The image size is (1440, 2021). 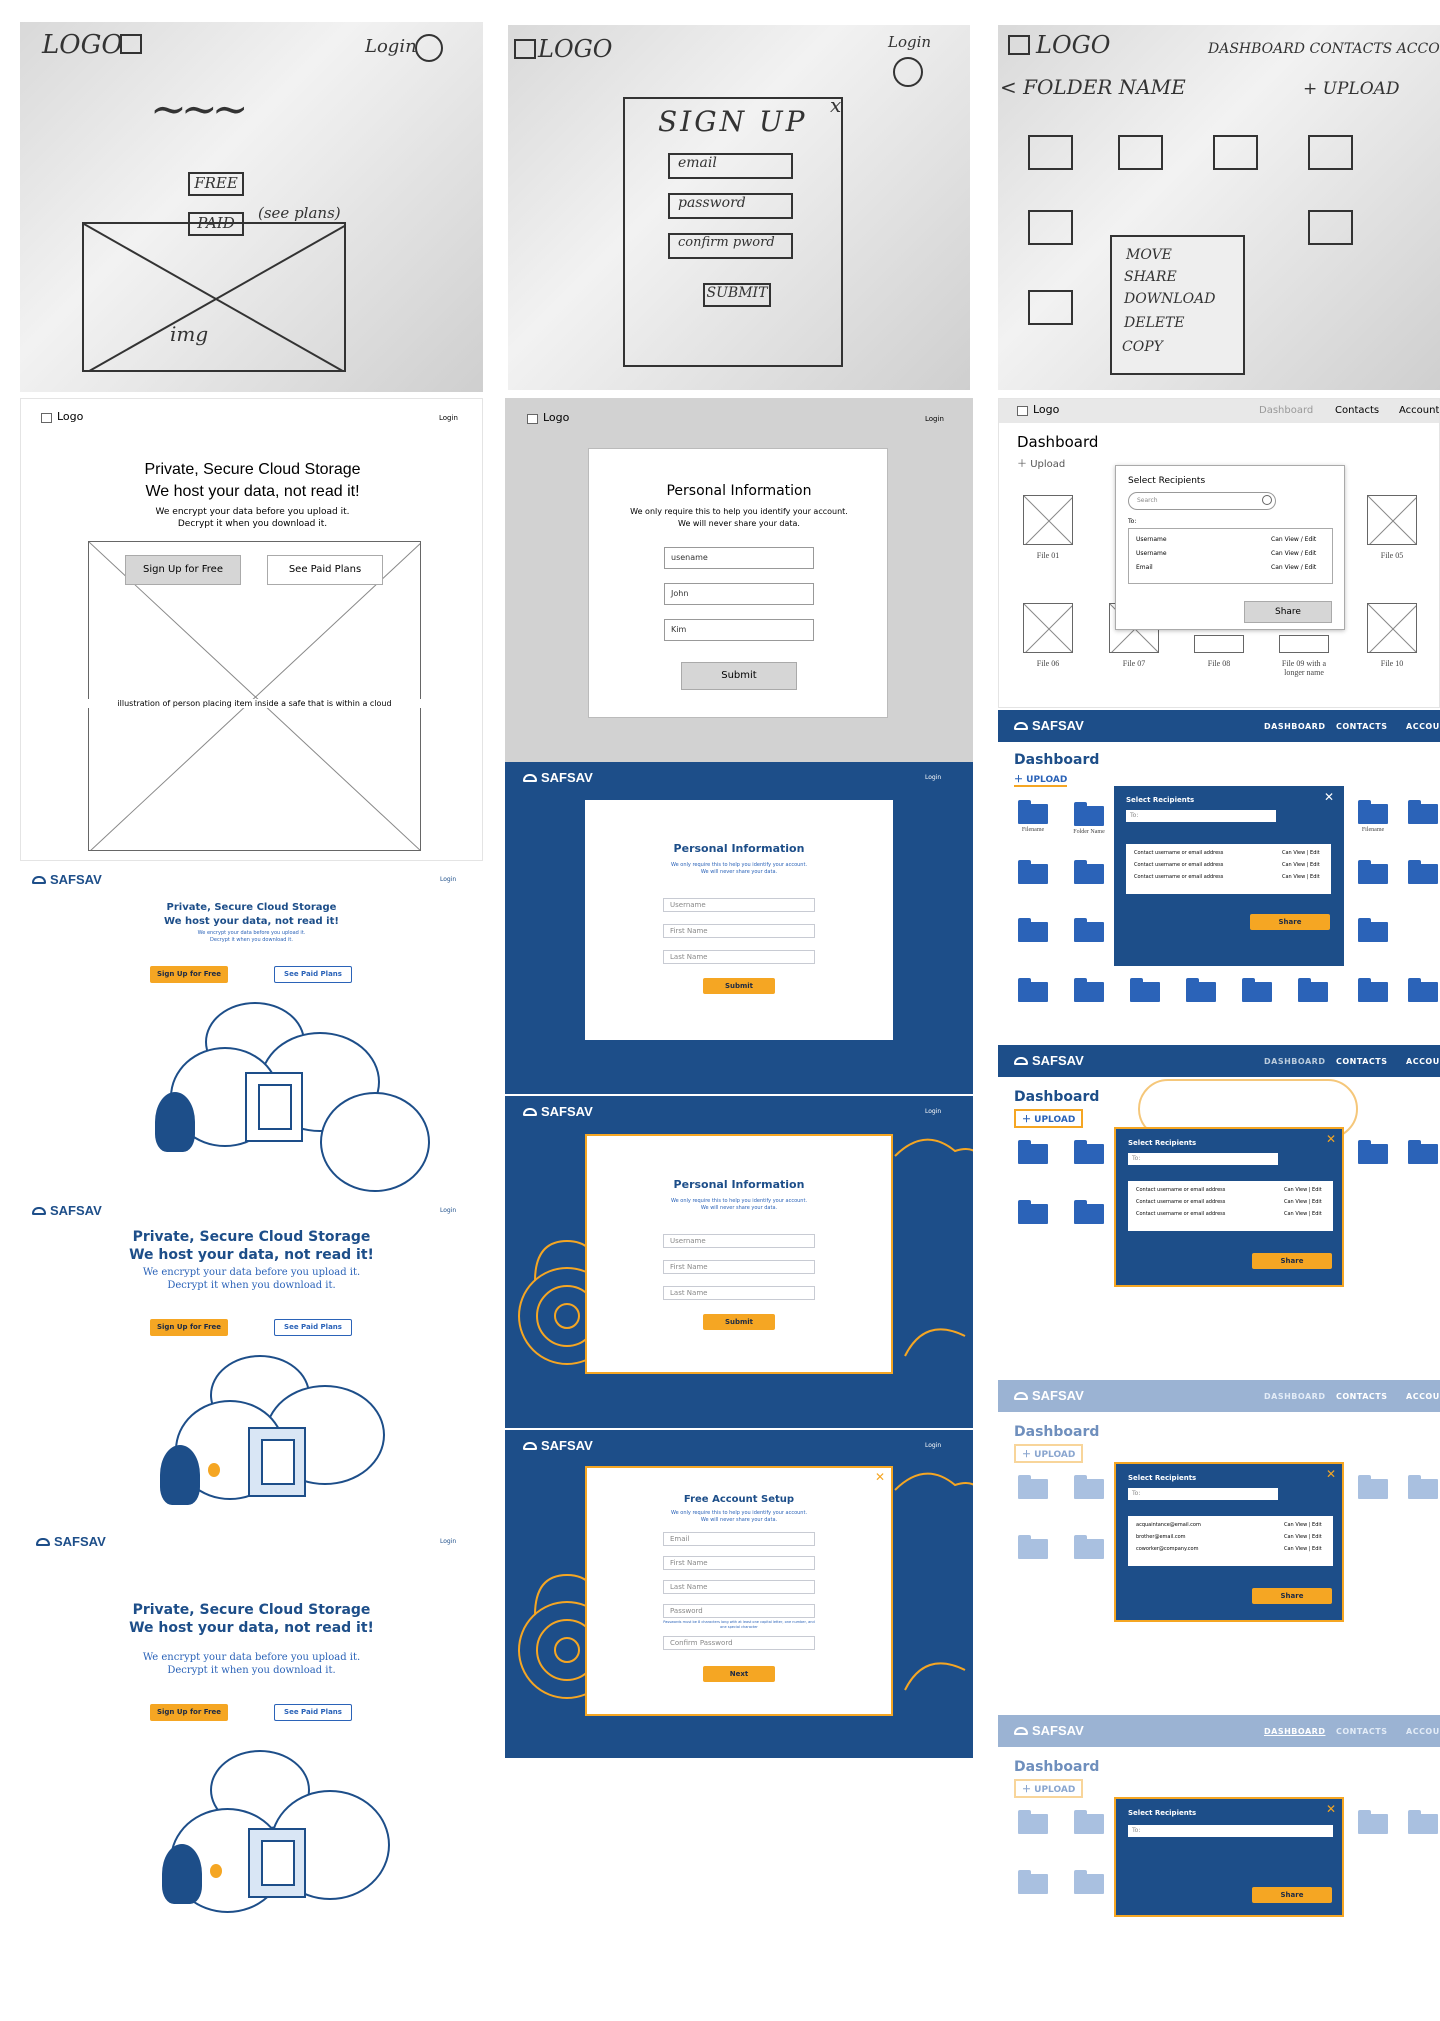 What do you see at coordinates (183, 570) in the screenshot?
I see `wf-signup-free-button: Sign Up for Free` at bounding box center [183, 570].